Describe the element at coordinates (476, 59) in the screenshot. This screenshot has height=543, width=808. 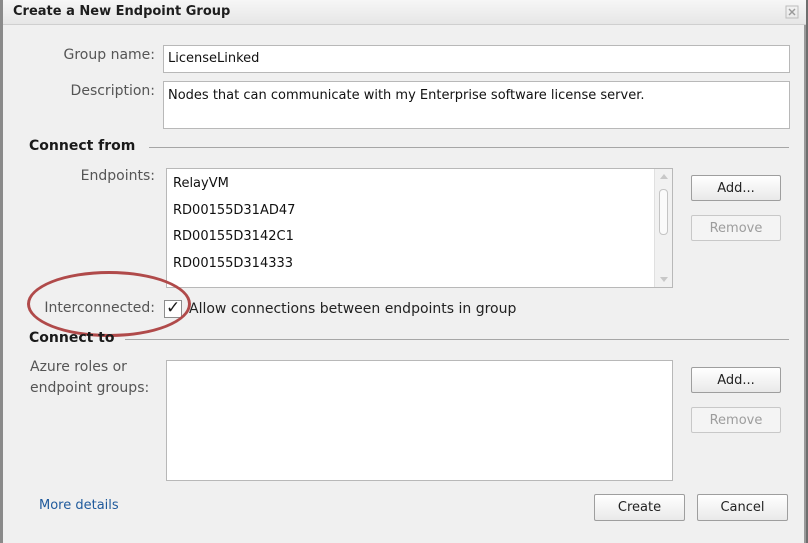
I see `group-name-input: LicenseLinked` at that location.